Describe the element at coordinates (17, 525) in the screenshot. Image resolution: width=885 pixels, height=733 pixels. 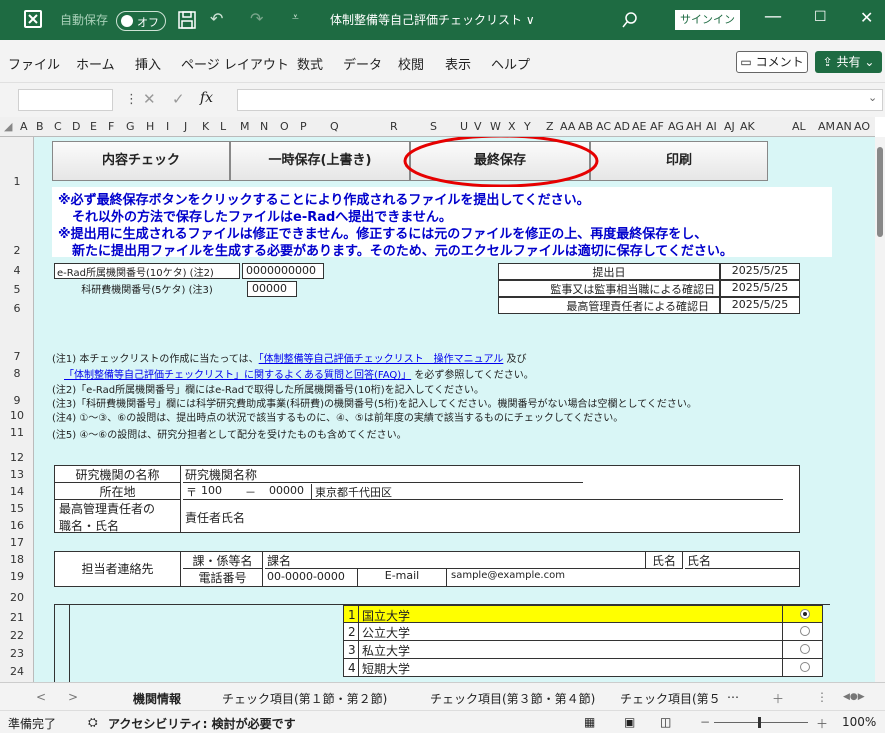
I see `row-16: 16` at that location.